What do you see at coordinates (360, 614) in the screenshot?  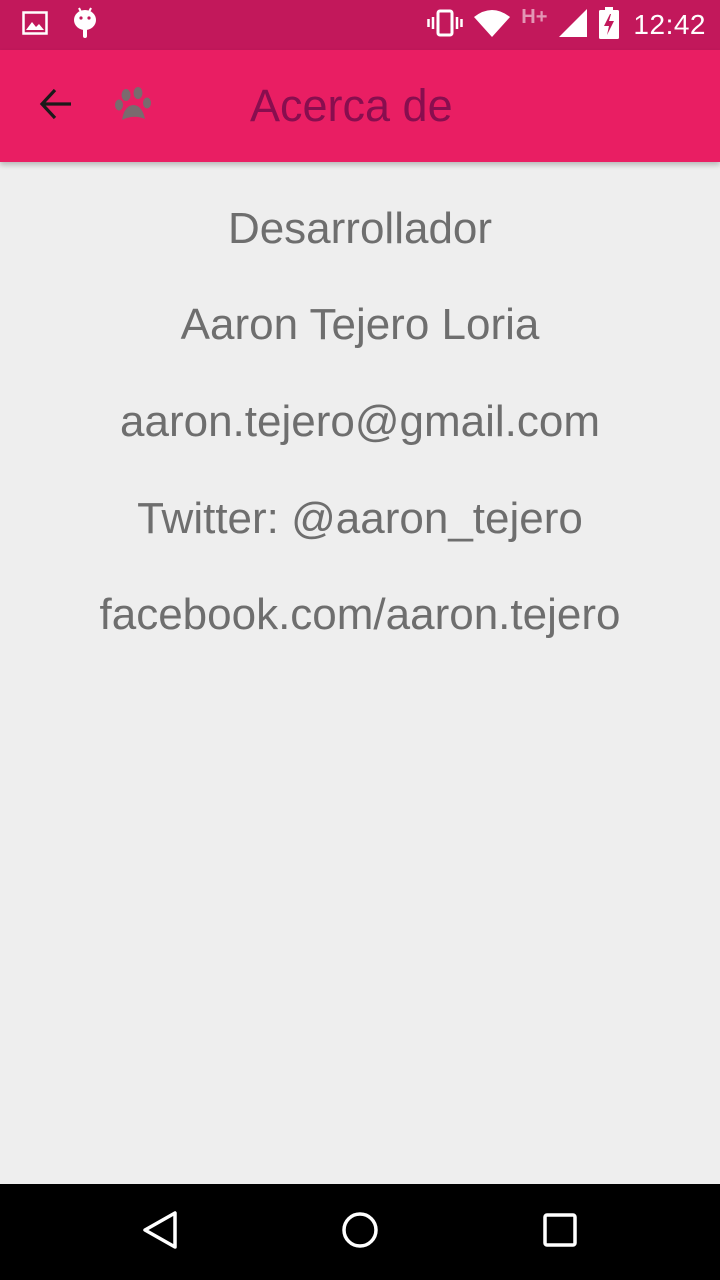 I see `developer-facebook: facebook.com/aaron.tejero` at bounding box center [360, 614].